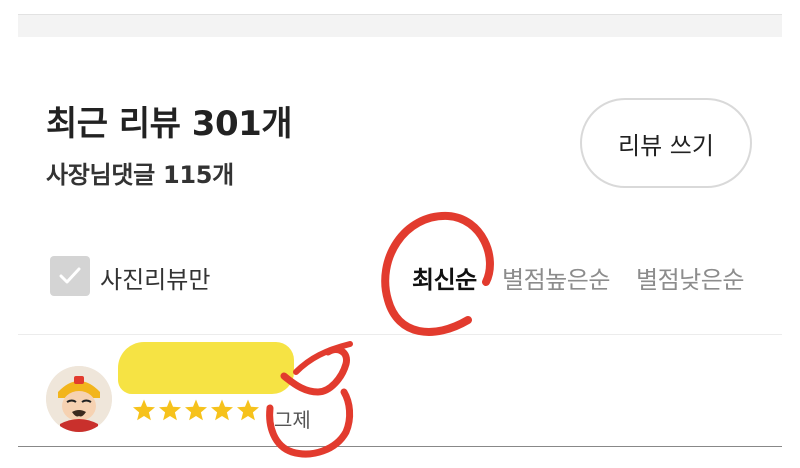  What do you see at coordinates (556, 277) in the screenshot?
I see `sort-rating-high: 별점높은순` at bounding box center [556, 277].